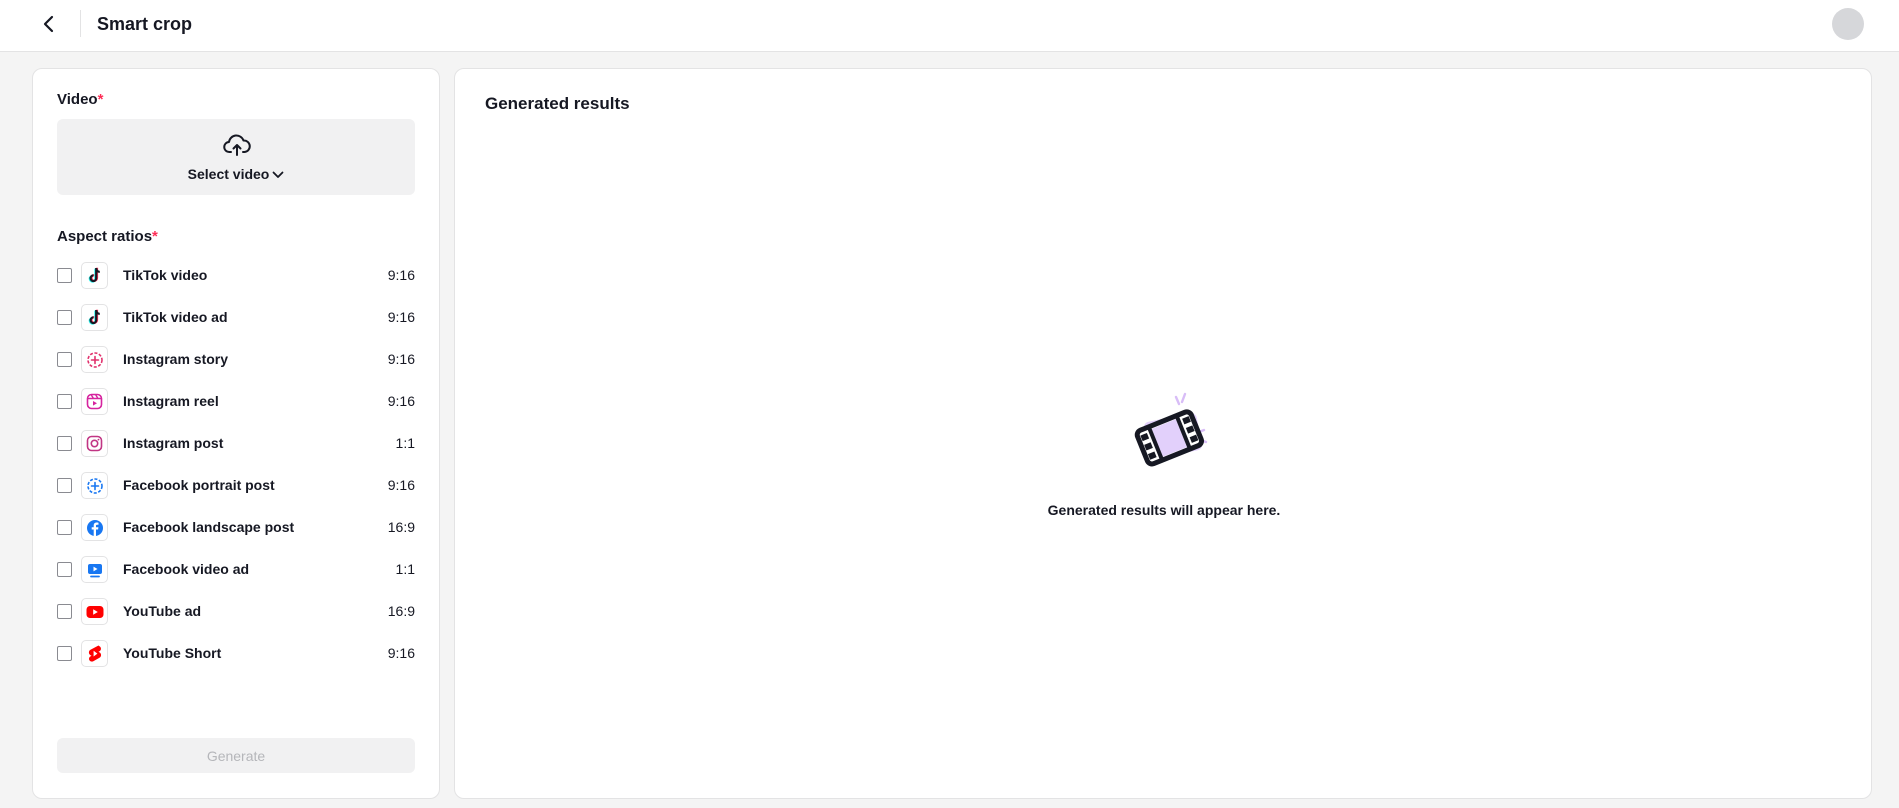 The image size is (1899, 808). Describe the element at coordinates (172, 653) in the screenshot. I see `aspect-option-name: YouTube Short` at that location.